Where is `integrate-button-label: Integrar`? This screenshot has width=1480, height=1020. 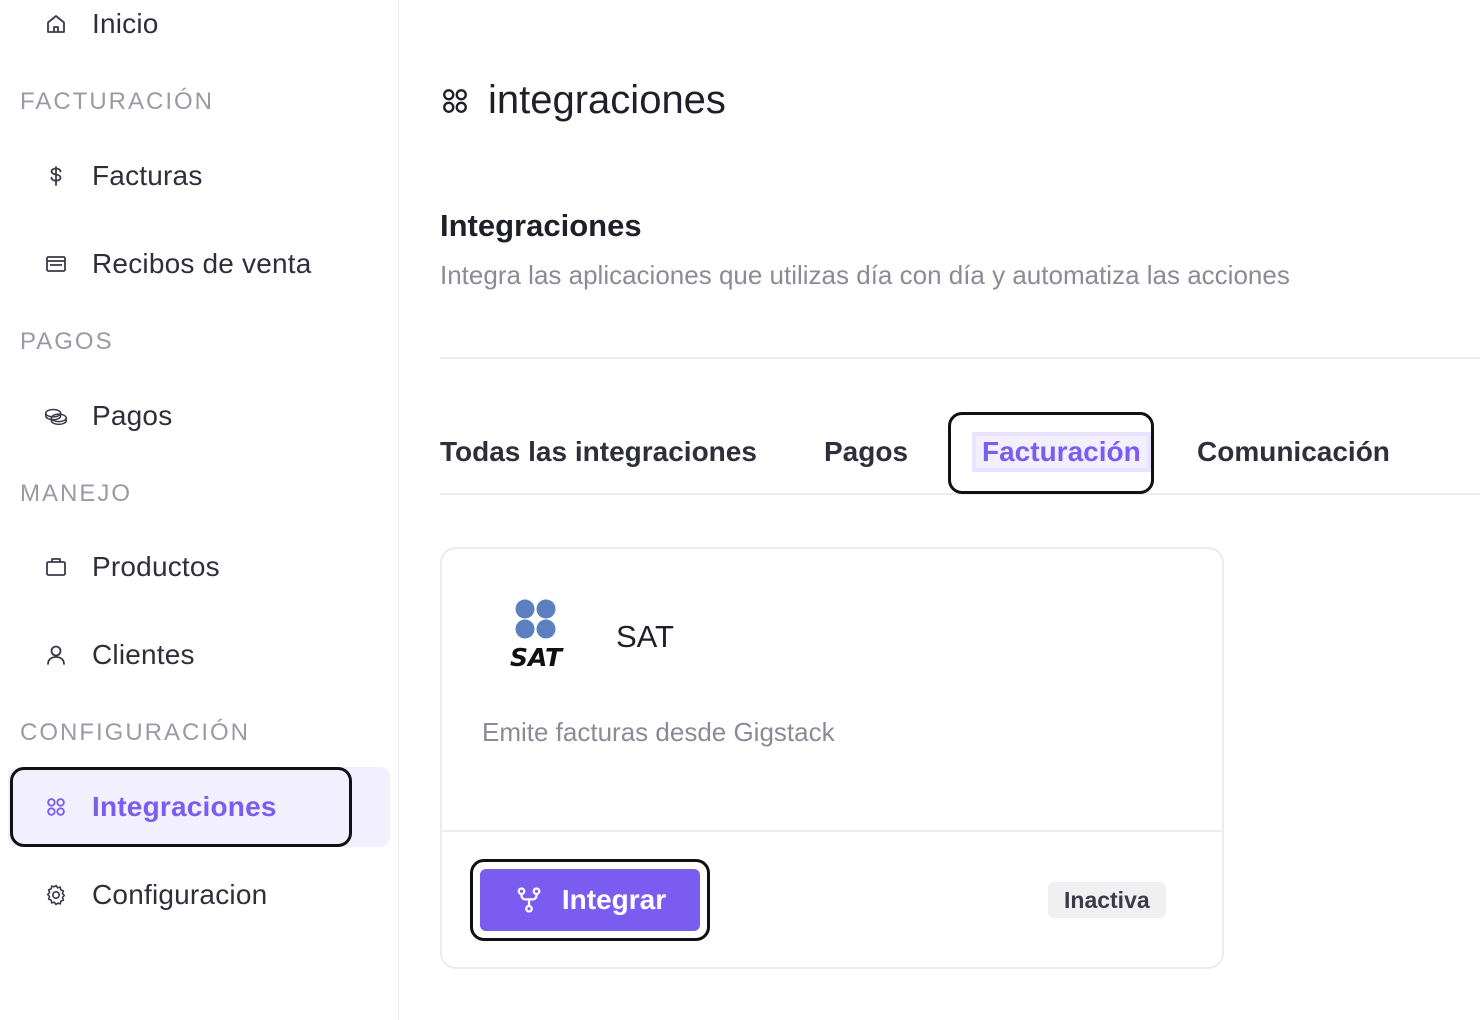
integrate-button-label: Integrar is located at coordinates (614, 899).